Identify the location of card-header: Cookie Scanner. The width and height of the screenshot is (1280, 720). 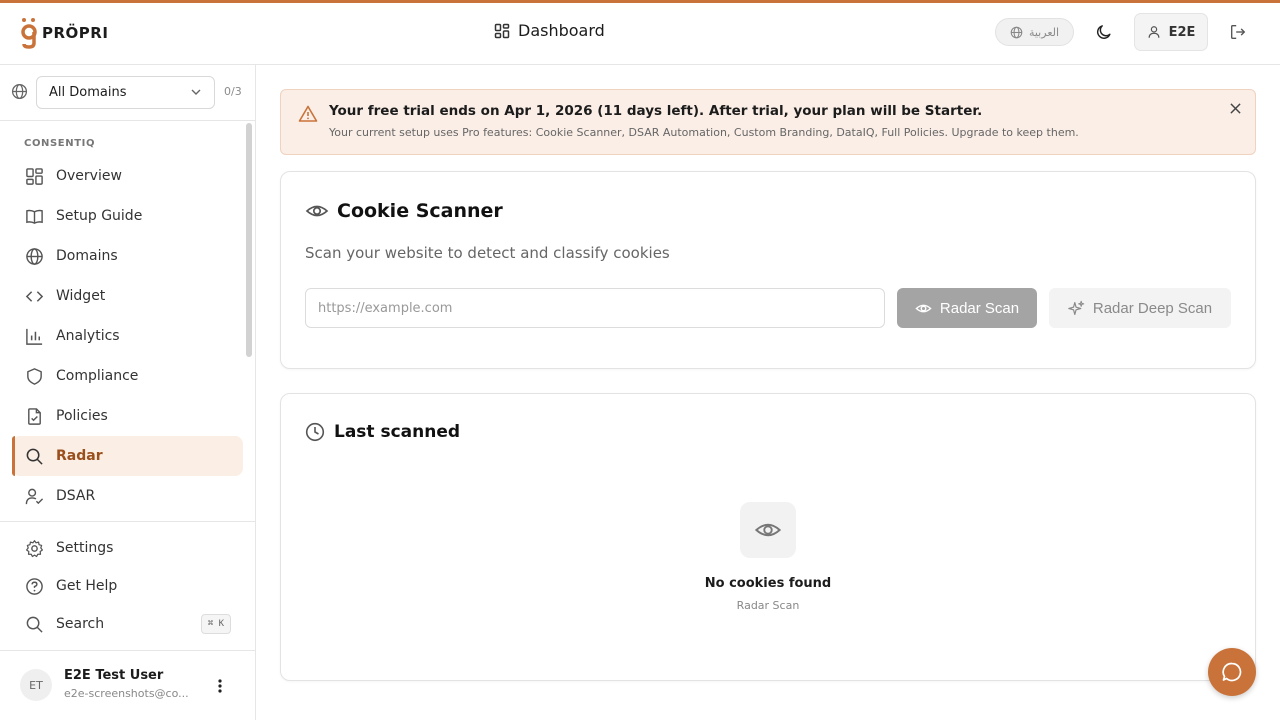
(404, 211).